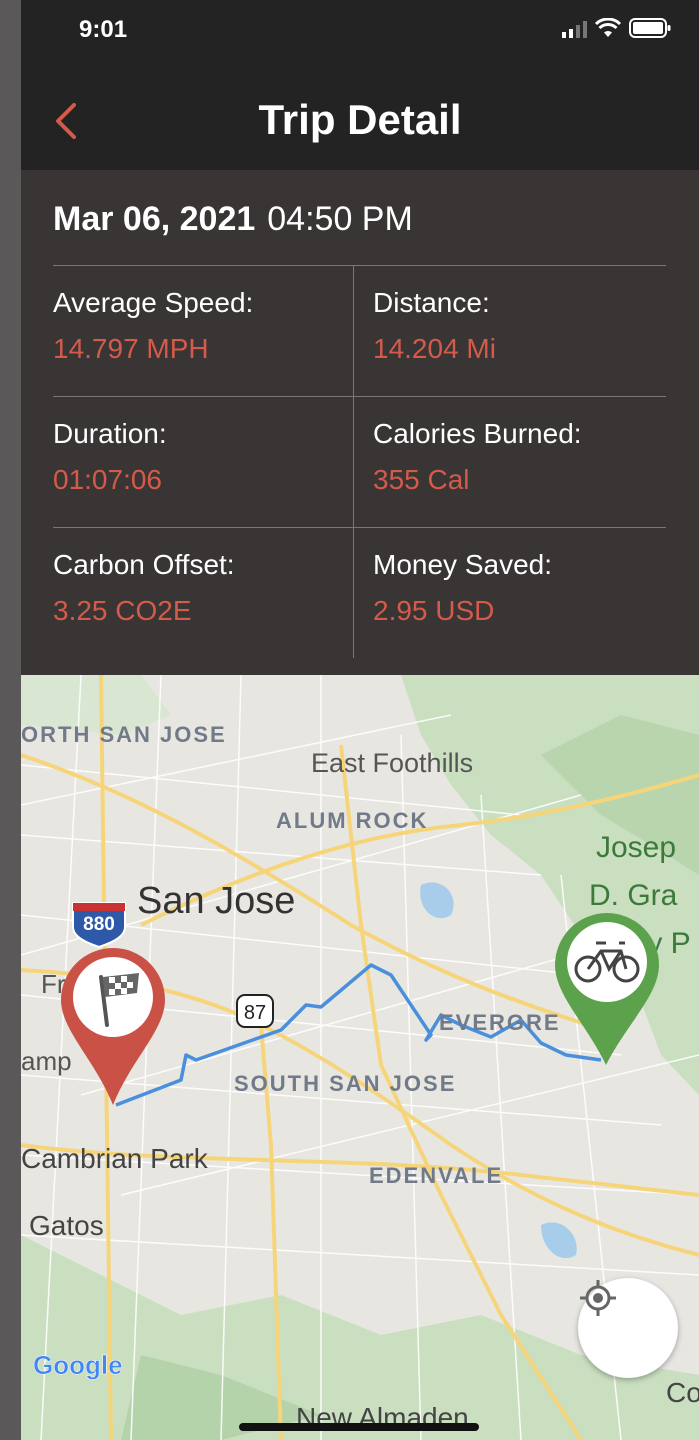 The image size is (699, 1440). What do you see at coordinates (360, 119) in the screenshot?
I see `page-title: Trip Detail` at bounding box center [360, 119].